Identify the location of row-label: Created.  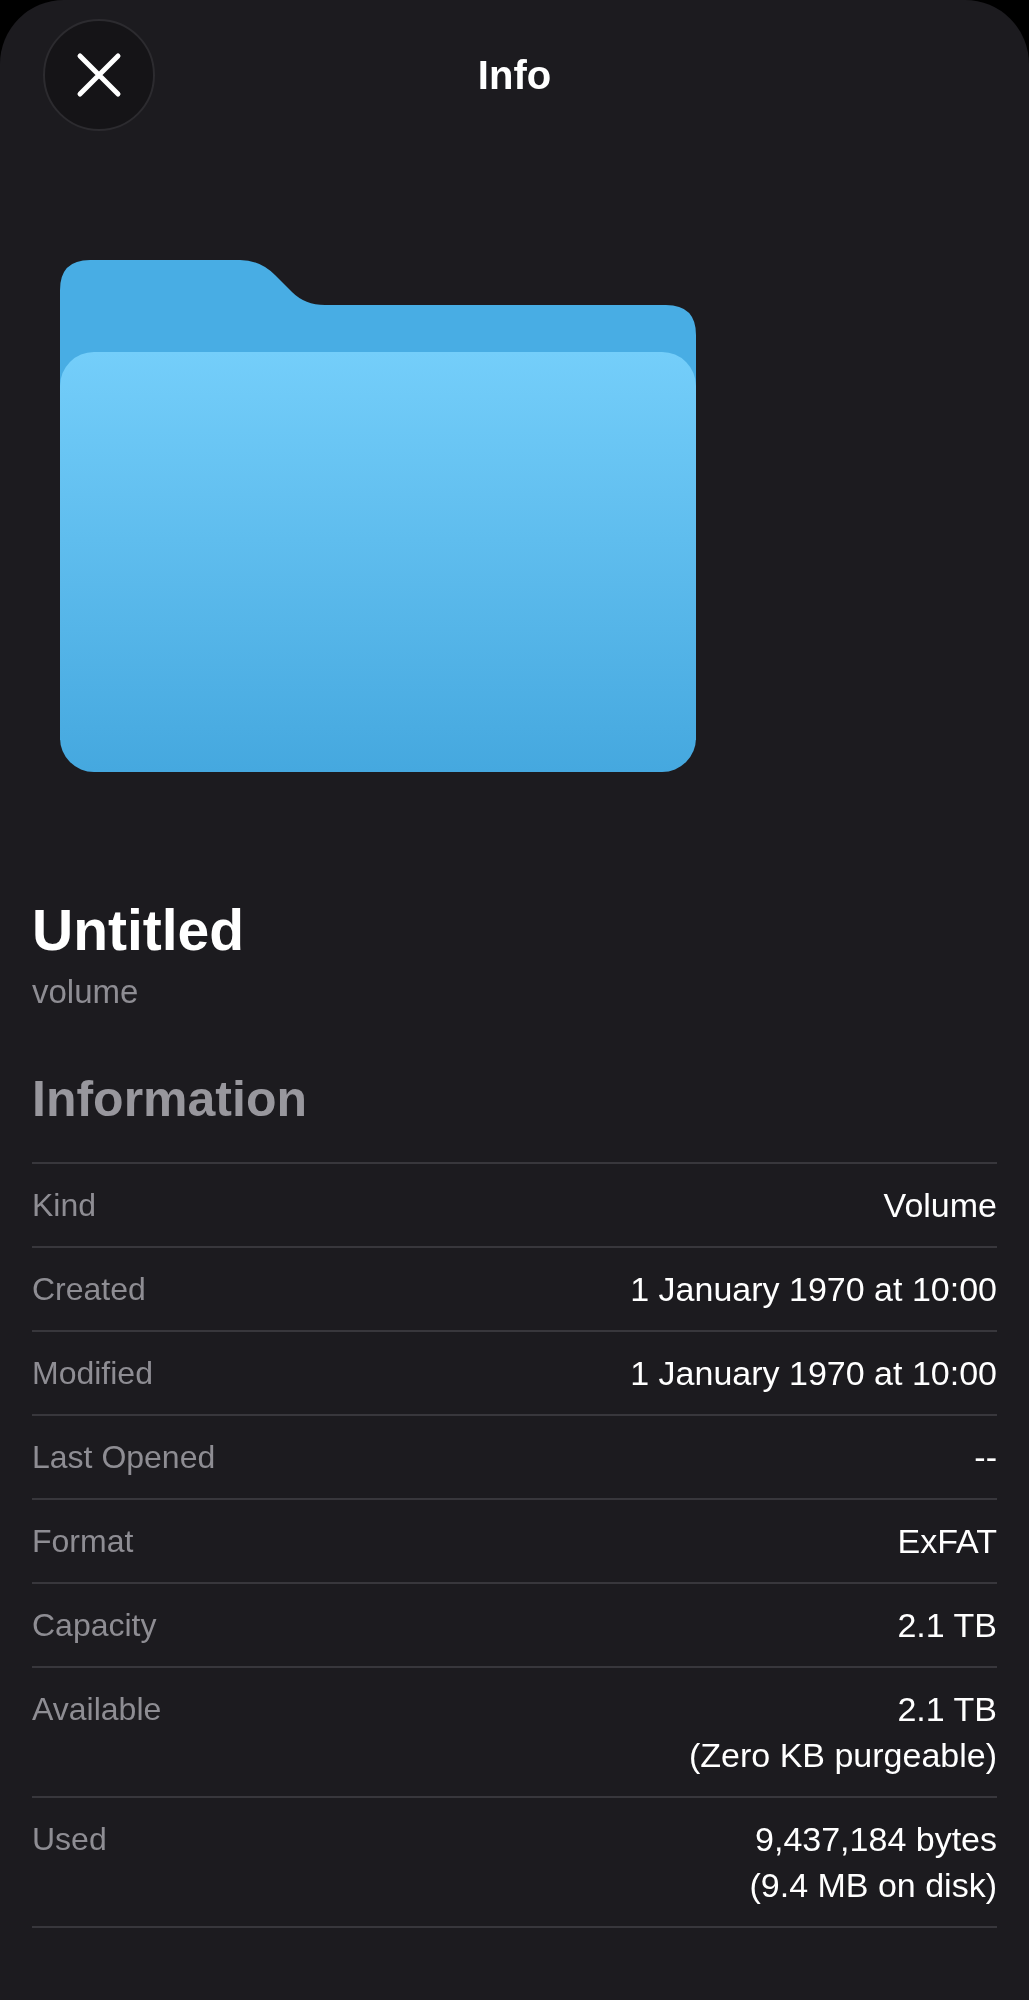
(89, 1289).